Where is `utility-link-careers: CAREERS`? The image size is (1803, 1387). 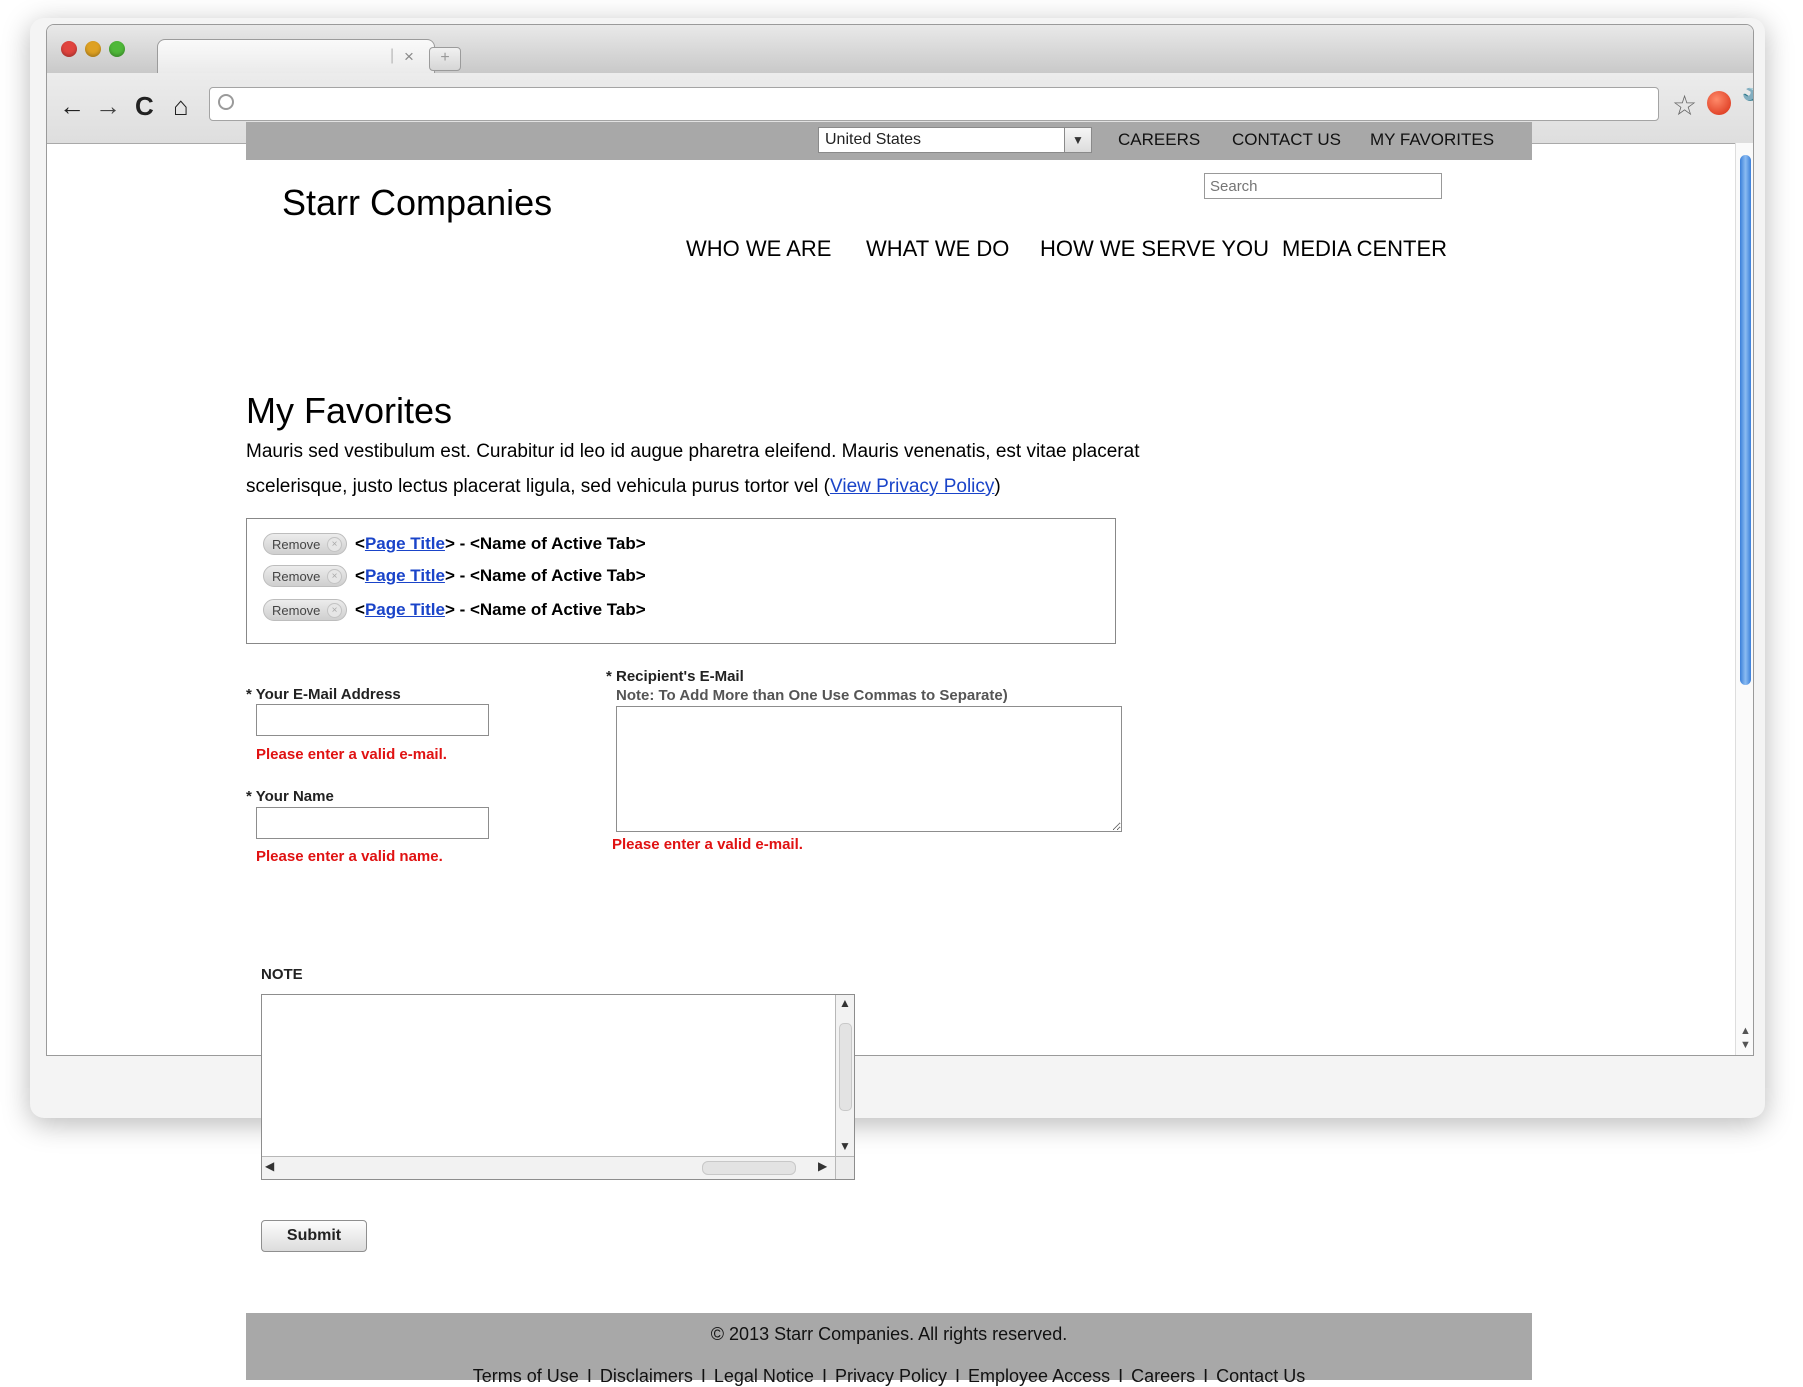 utility-link-careers: CAREERS is located at coordinates (1159, 140).